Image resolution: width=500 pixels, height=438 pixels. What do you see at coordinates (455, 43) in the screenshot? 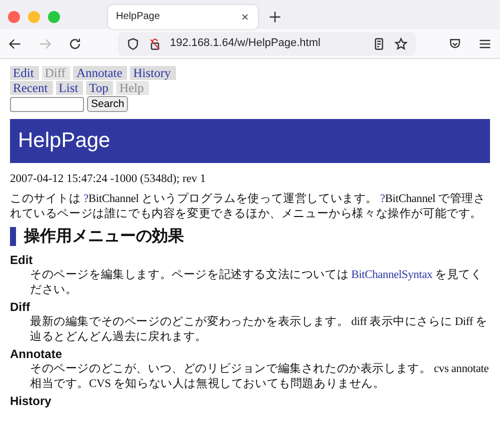
I see `pocket-icon` at bounding box center [455, 43].